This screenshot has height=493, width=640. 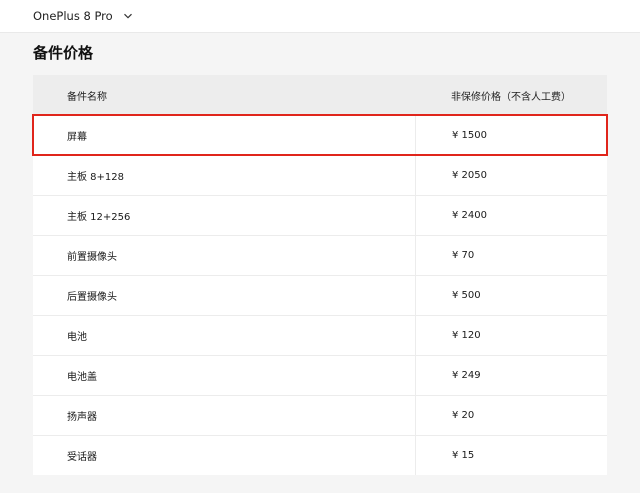 What do you see at coordinates (99, 217) in the screenshot?
I see `part-name: 主板 12+256` at bounding box center [99, 217].